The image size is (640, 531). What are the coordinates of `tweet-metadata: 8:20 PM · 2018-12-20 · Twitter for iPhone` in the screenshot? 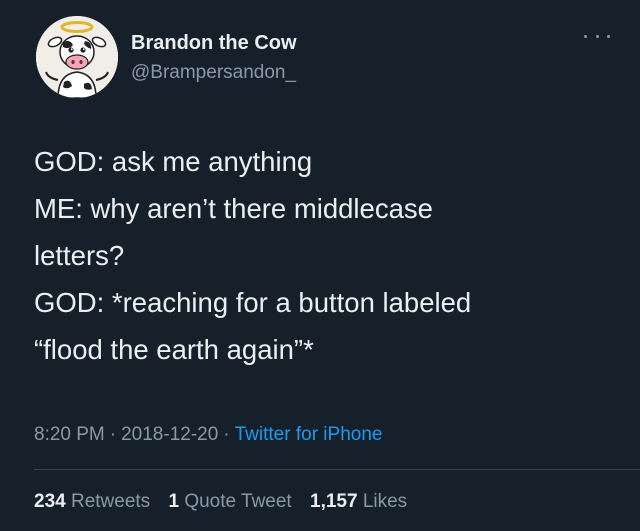 It's located at (208, 435).